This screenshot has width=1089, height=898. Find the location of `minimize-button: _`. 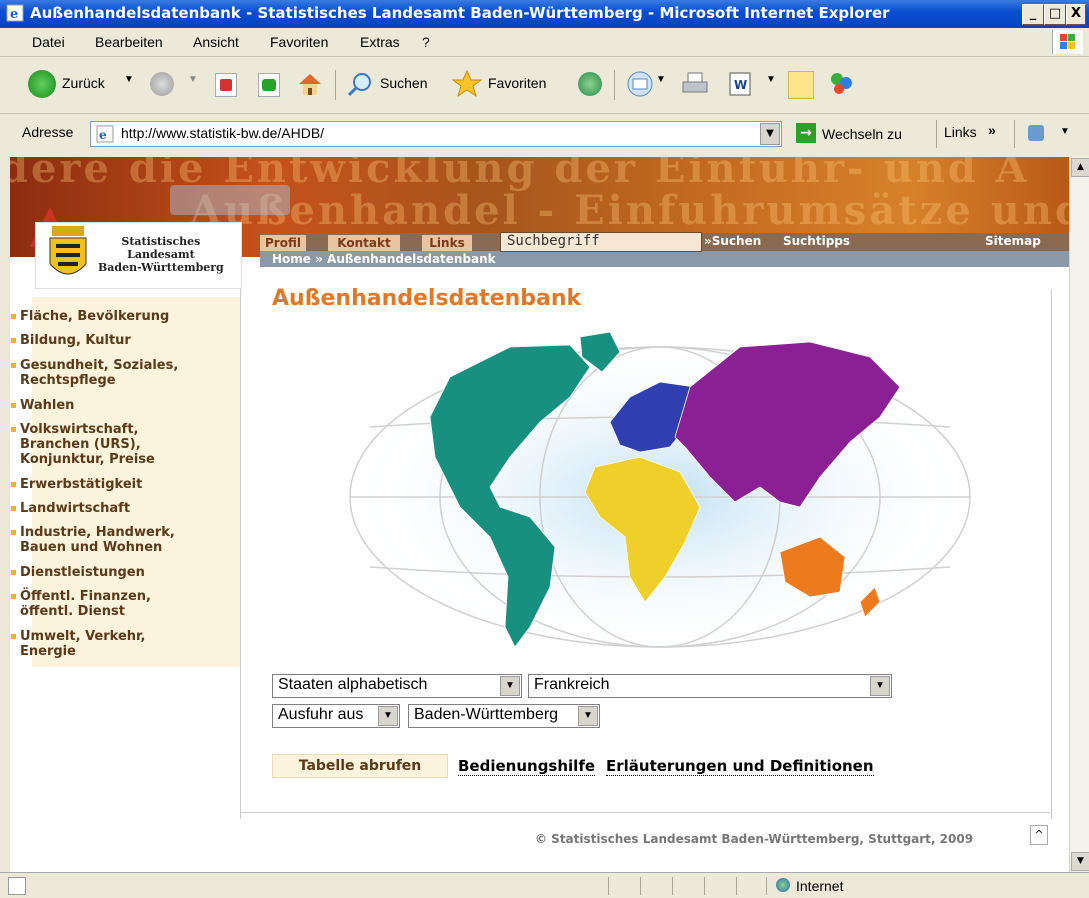

minimize-button: _ is located at coordinates (1033, 14).